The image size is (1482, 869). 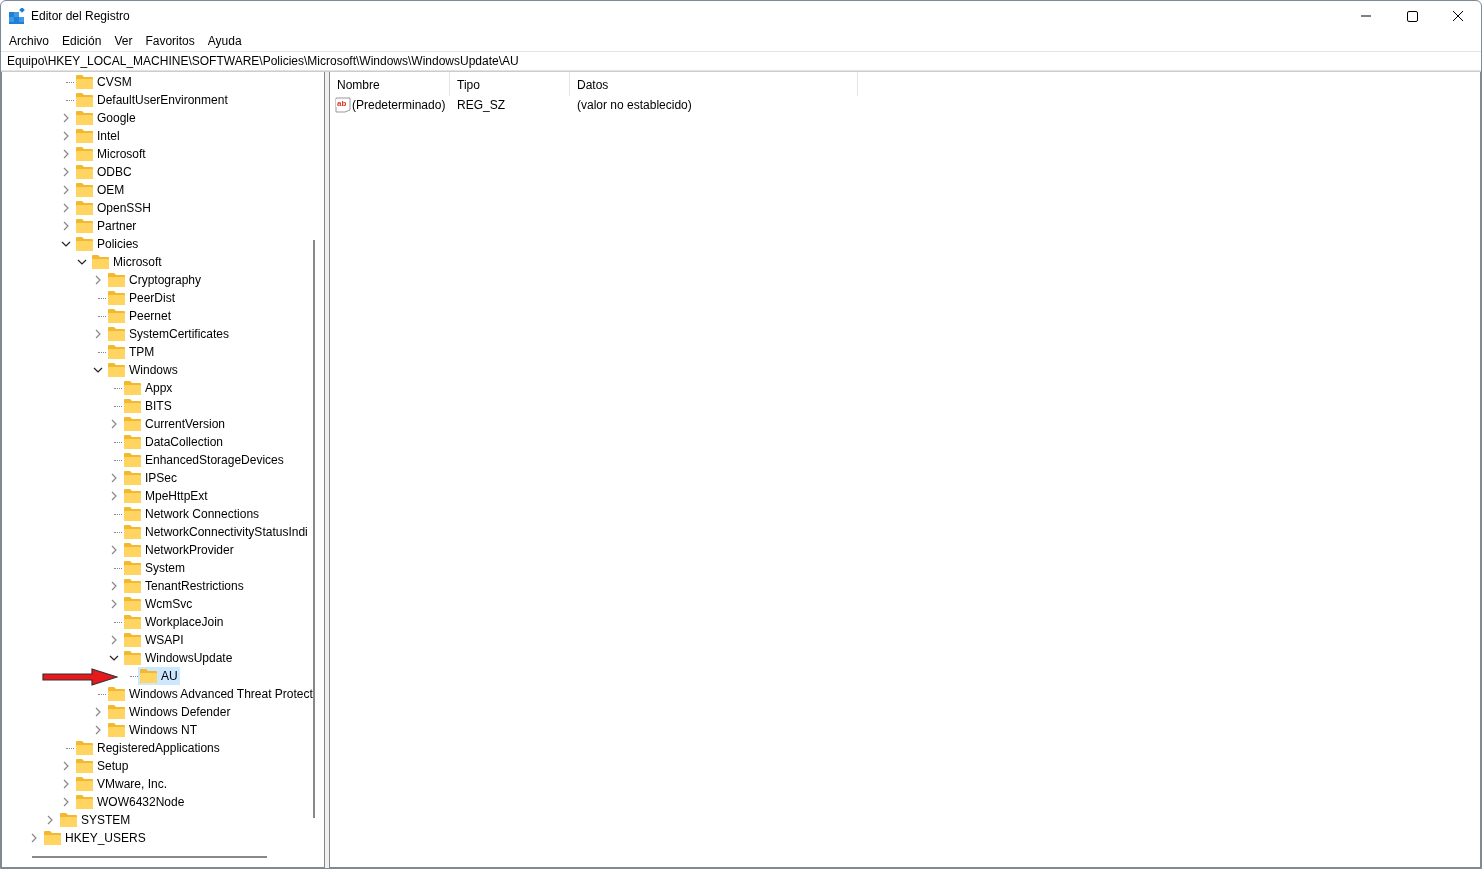 I want to click on tree-item: WSAPI, so click(x=164, y=640).